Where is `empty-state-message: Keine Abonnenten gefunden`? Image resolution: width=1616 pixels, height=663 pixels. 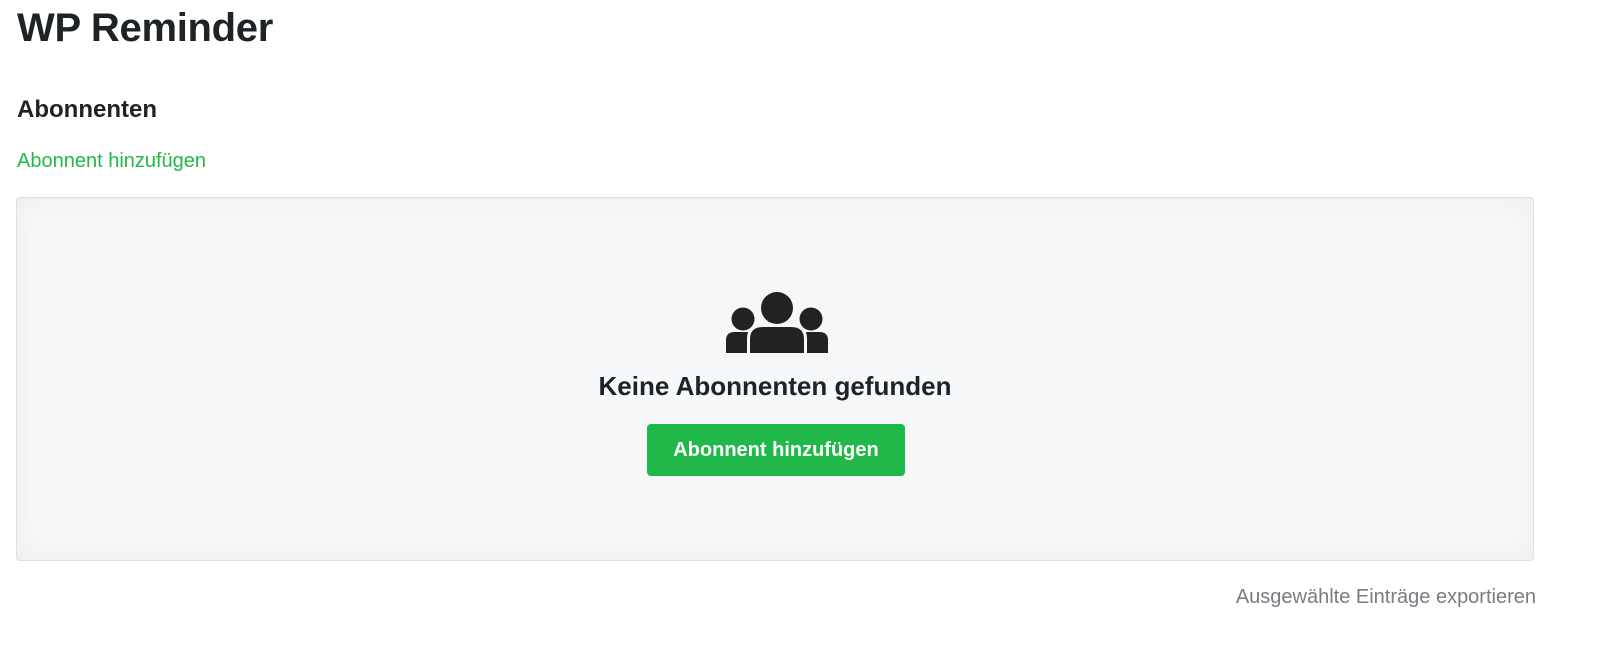
empty-state-message: Keine Abonnenten gefunden is located at coordinates (775, 386).